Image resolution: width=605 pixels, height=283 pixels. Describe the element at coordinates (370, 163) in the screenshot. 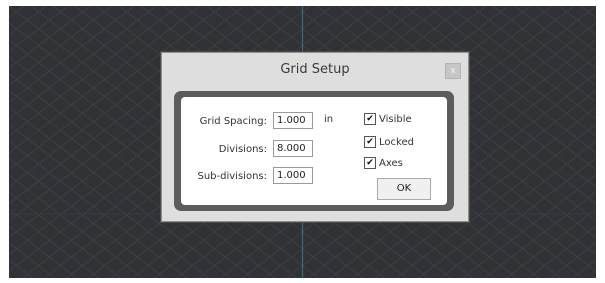

I see `axes-checkbox: ✔` at that location.